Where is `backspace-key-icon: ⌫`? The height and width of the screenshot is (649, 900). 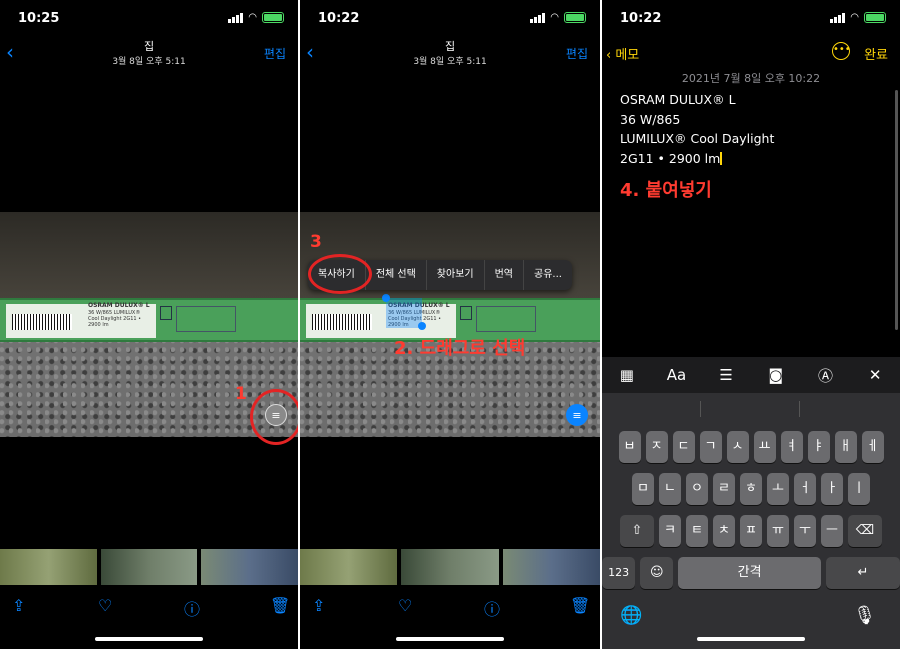 backspace-key-icon: ⌫ is located at coordinates (865, 531).